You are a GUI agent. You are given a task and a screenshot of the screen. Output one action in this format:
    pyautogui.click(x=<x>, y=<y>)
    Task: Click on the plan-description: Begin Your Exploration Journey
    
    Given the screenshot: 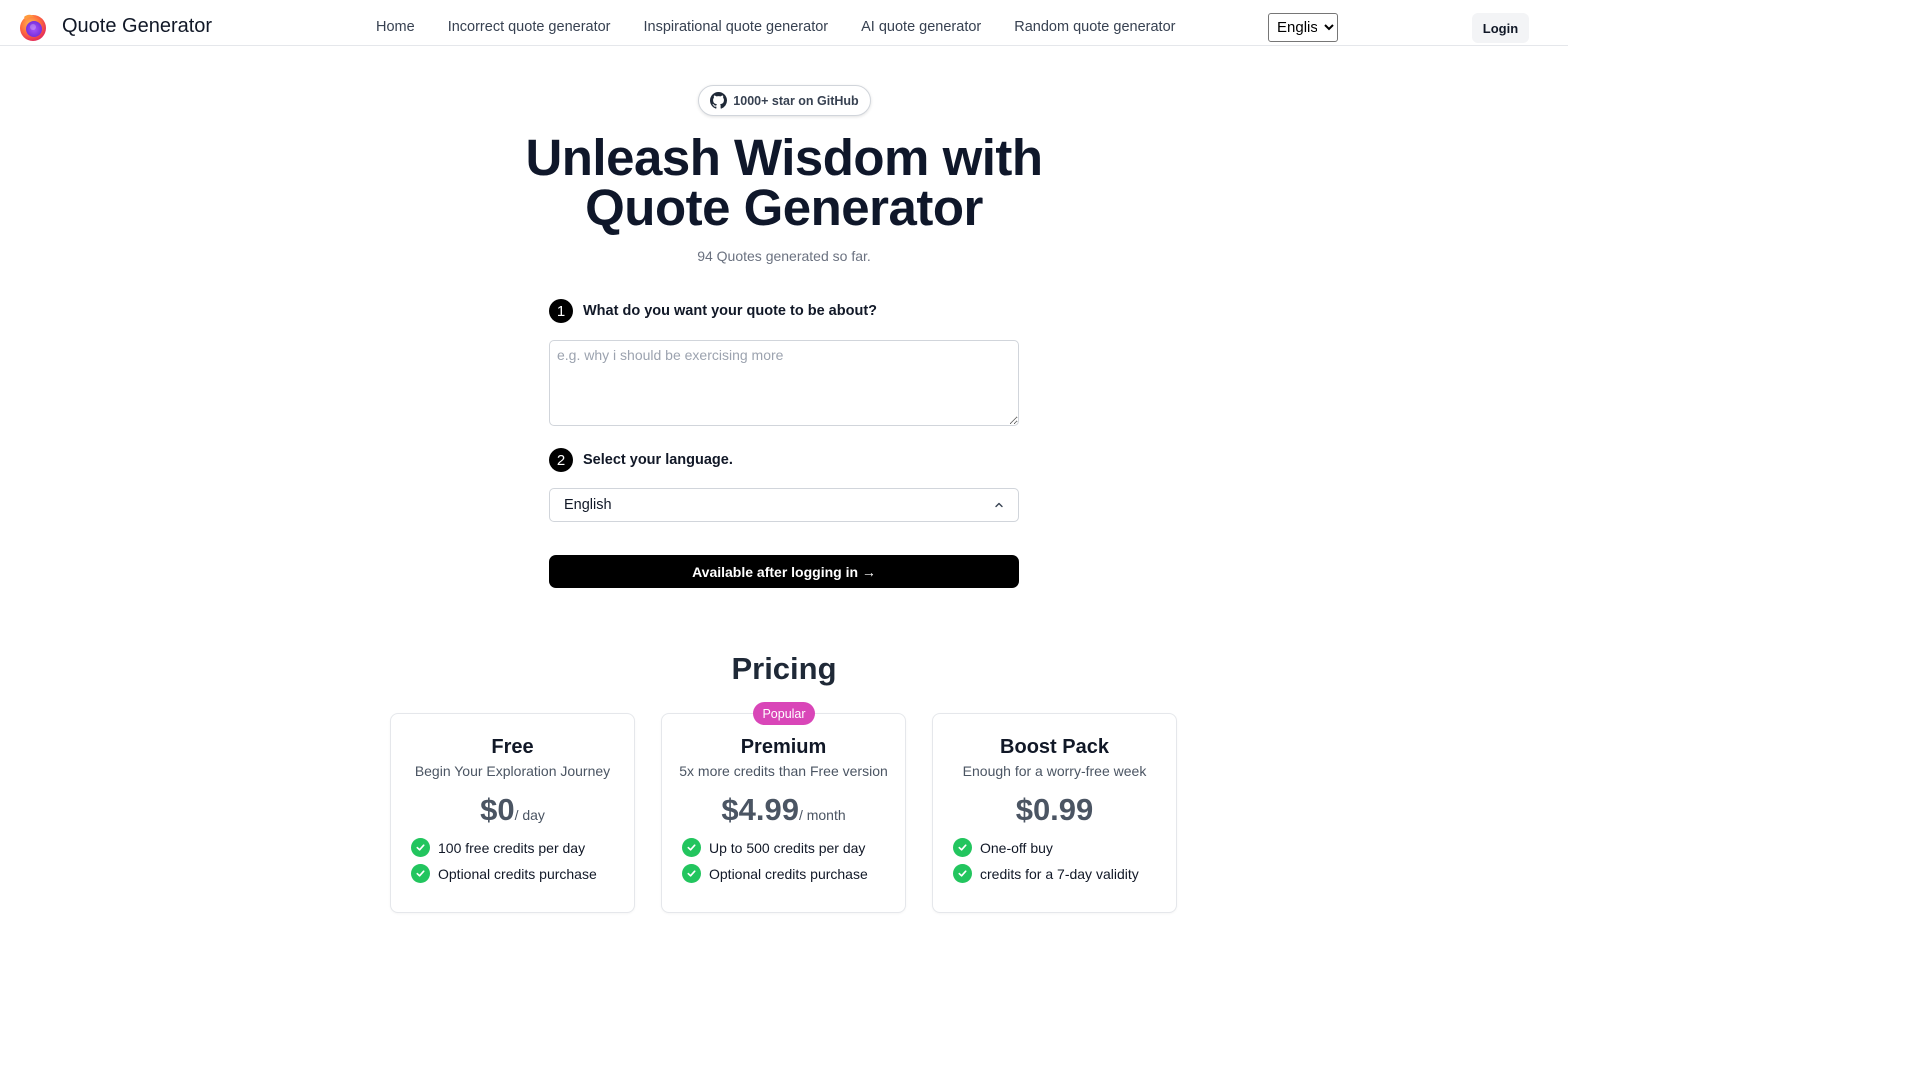 What is the action you would take?
    pyautogui.click(x=512, y=771)
    